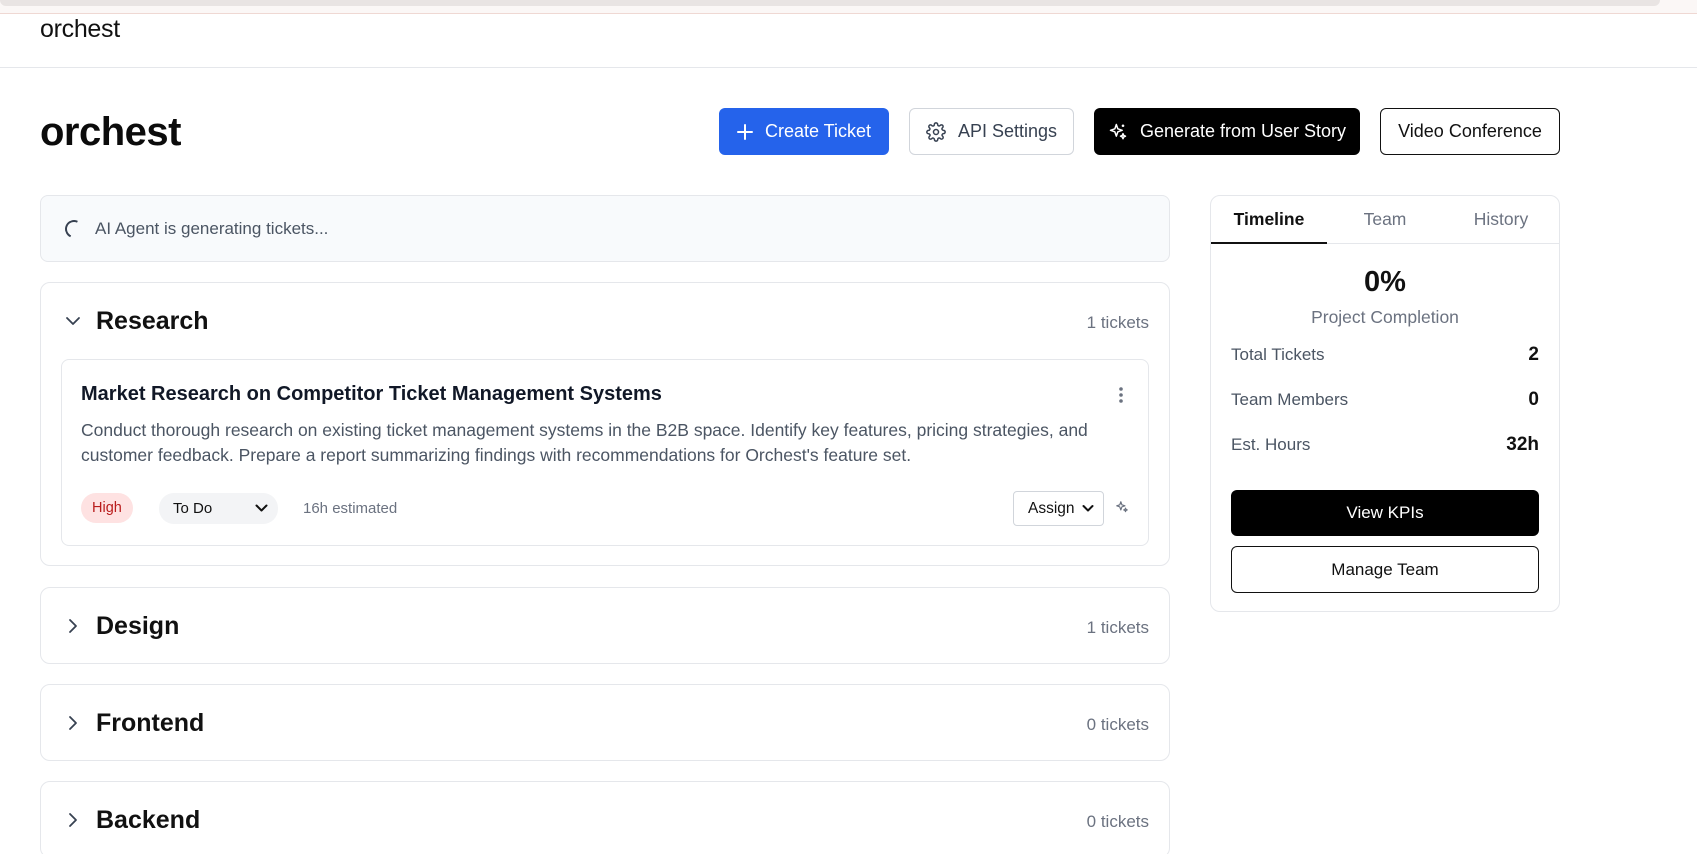 The image size is (1697, 854). Describe the element at coordinates (1271, 444) in the screenshot. I see `stat-label: Est. Hours` at that location.